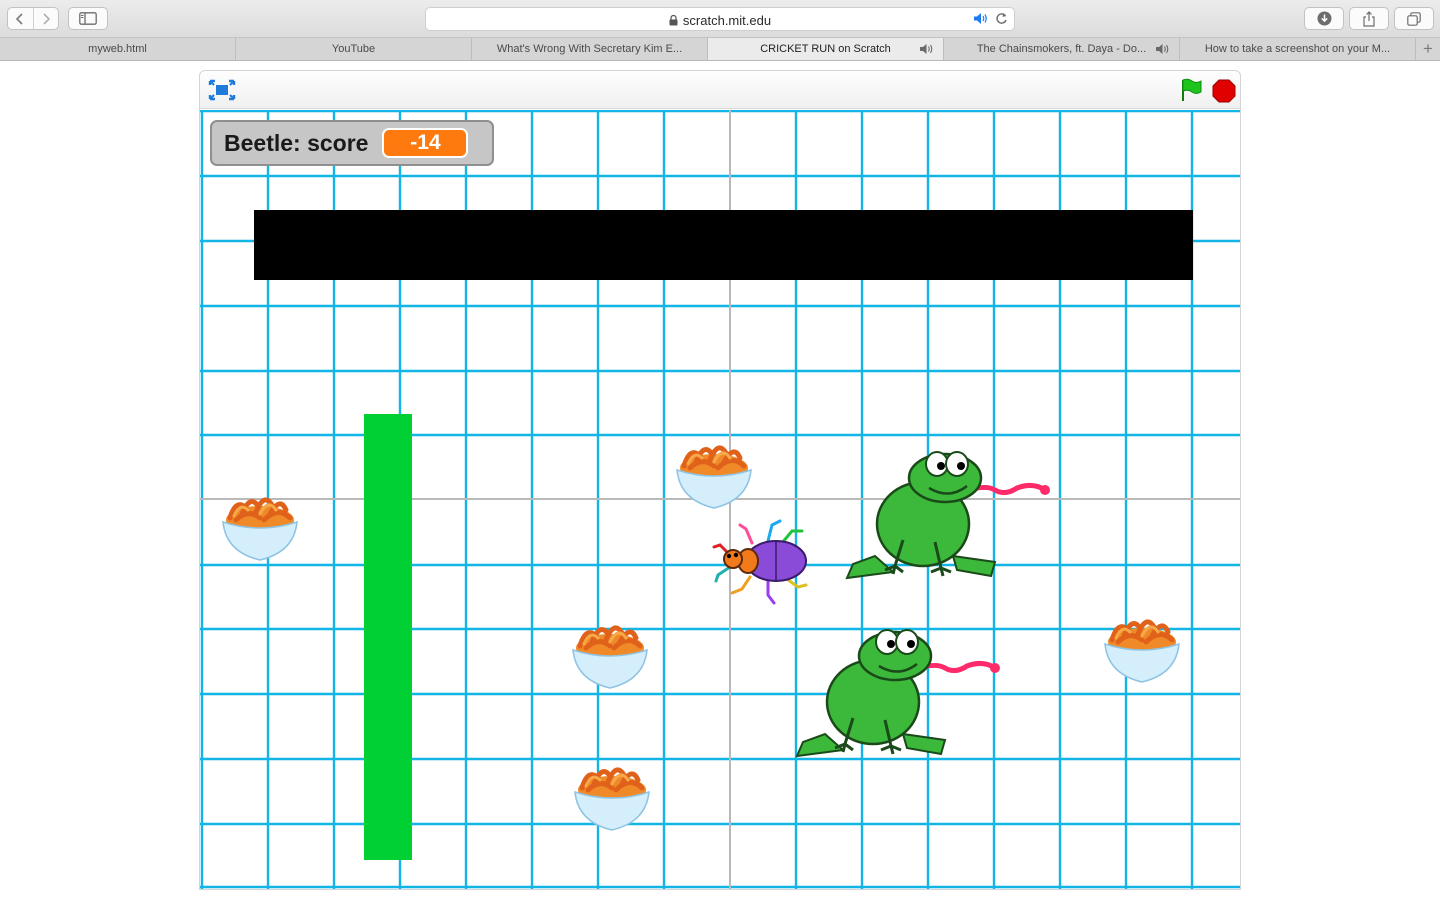  What do you see at coordinates (296, 142) in the screenshot?
I see `monitor-label: Beetle: score` at bounding box center [296, 142].